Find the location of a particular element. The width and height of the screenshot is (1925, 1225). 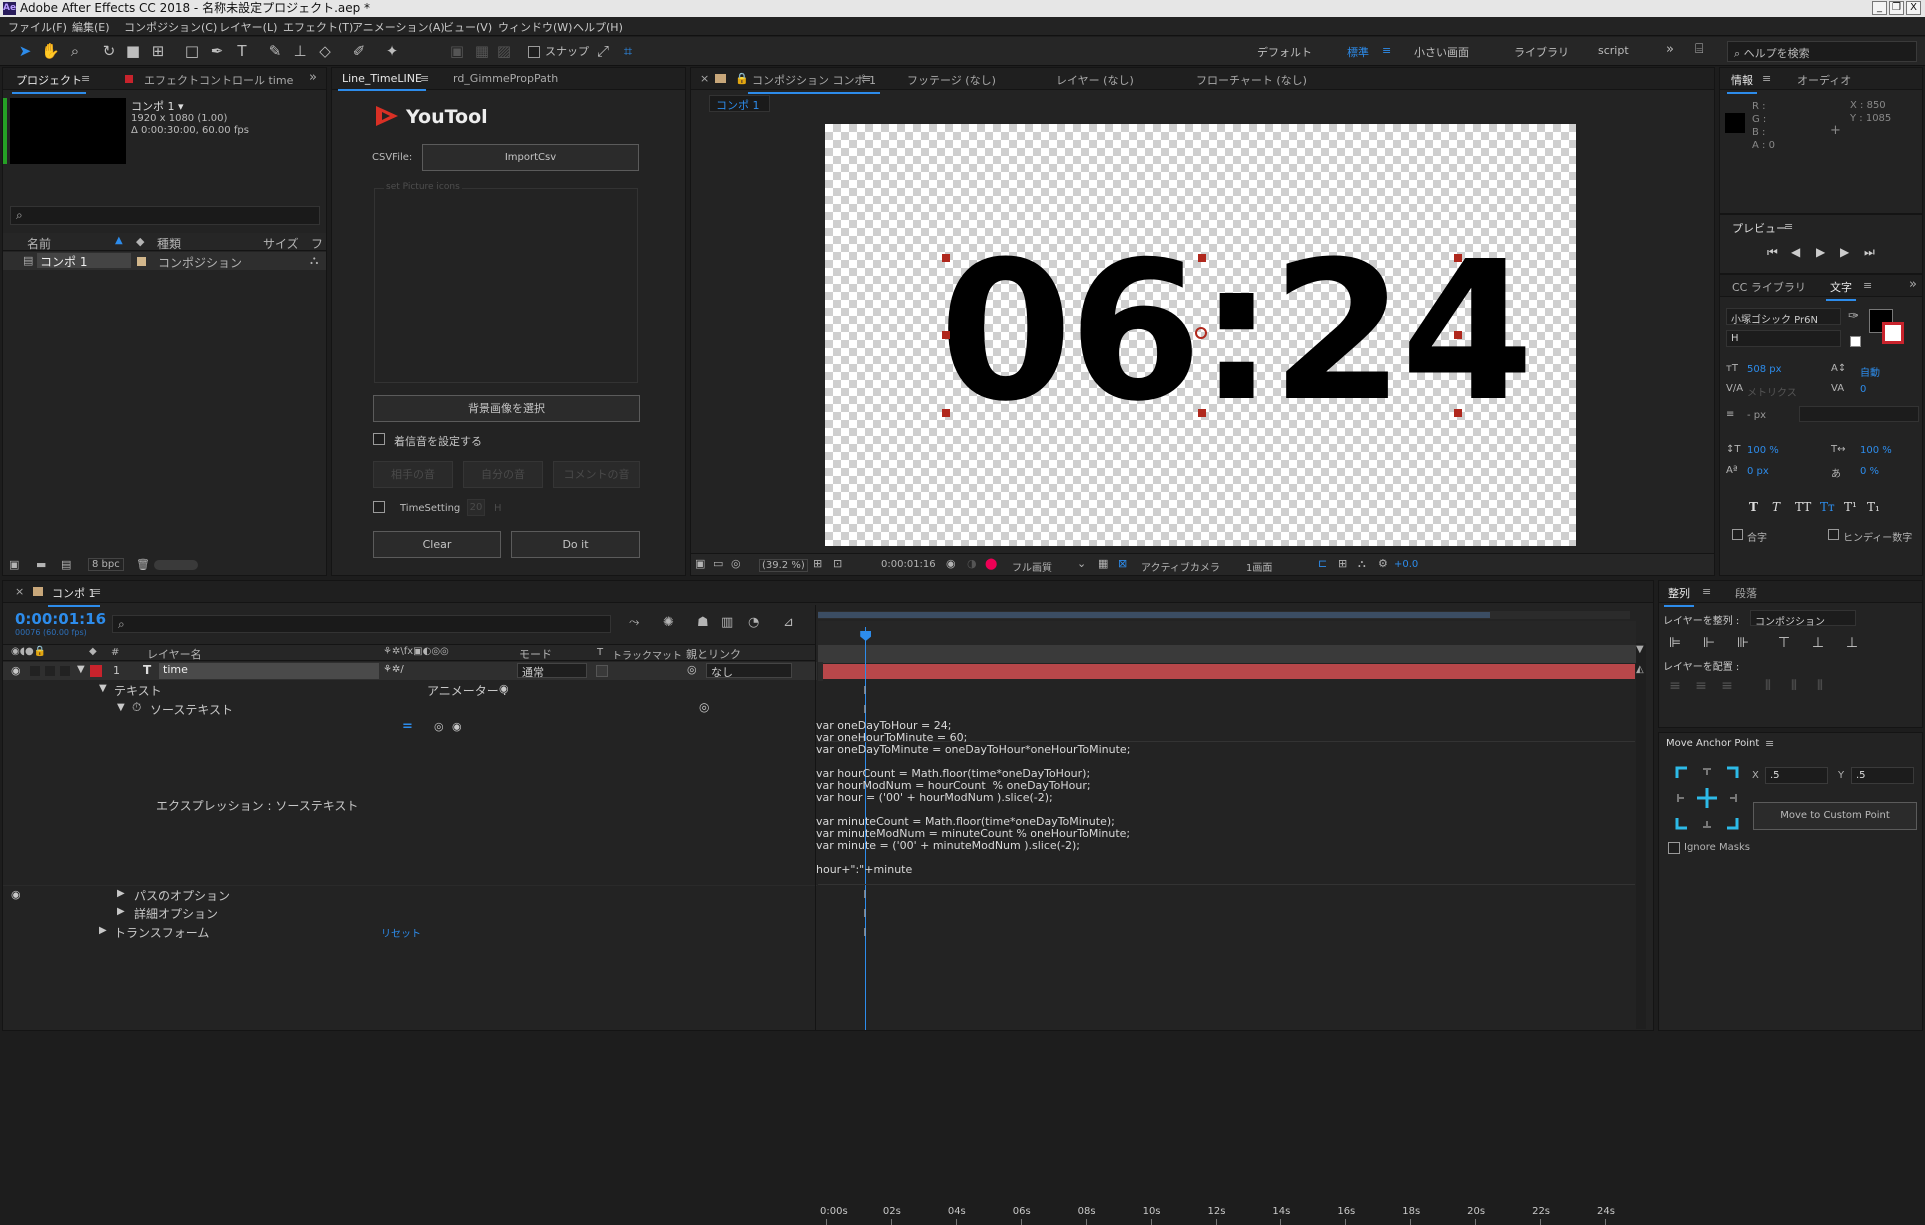

comment-sound-button: コメントの音 is located at coordinates (596, 474).